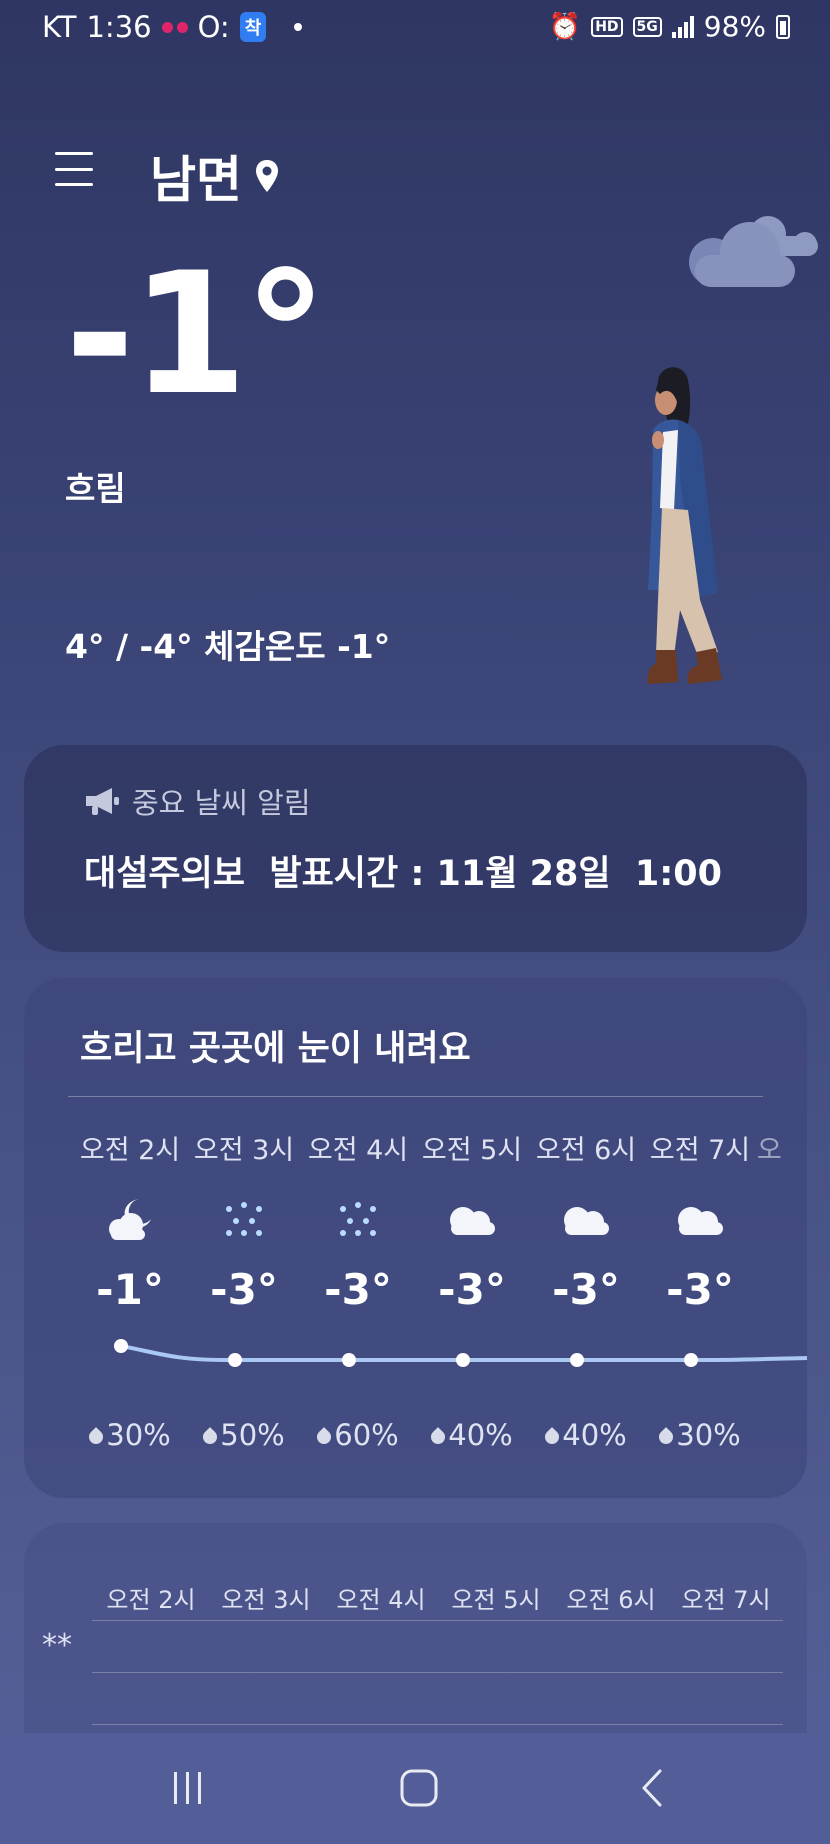 The height and width of the screenshot is (1844, 830). I want to click on person-in-coat-illustration, so click(693, 530).